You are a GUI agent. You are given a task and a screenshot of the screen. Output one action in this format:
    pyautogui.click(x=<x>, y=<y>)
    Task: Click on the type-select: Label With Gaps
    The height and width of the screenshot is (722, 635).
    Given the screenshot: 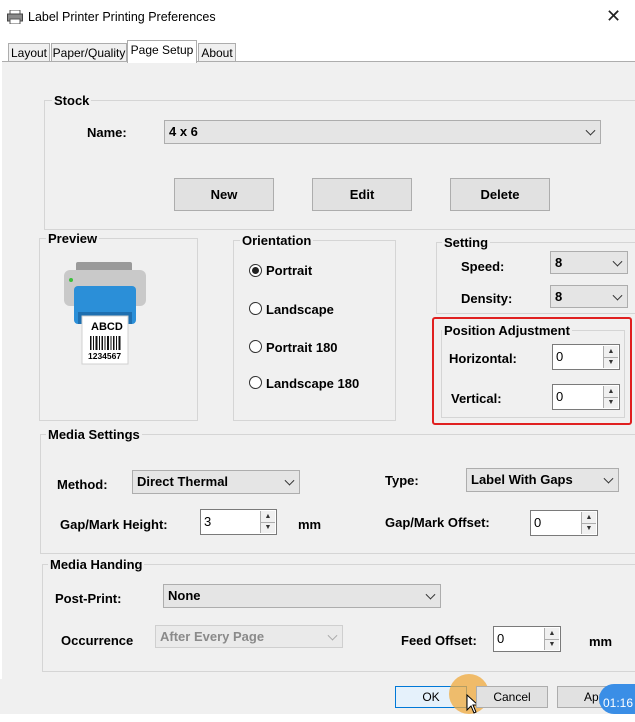 What is the action you would take?
    pyautogui.click(x=542, y=480)
    